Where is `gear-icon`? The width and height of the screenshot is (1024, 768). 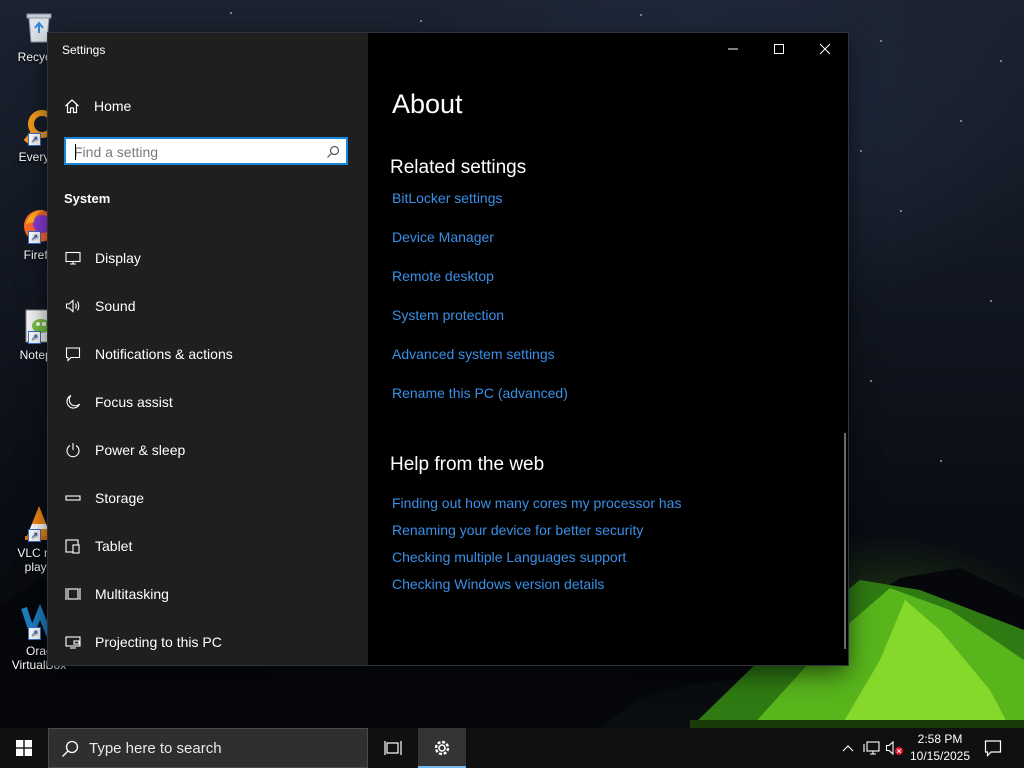
gear-icon is located at coordinates (442, 748).